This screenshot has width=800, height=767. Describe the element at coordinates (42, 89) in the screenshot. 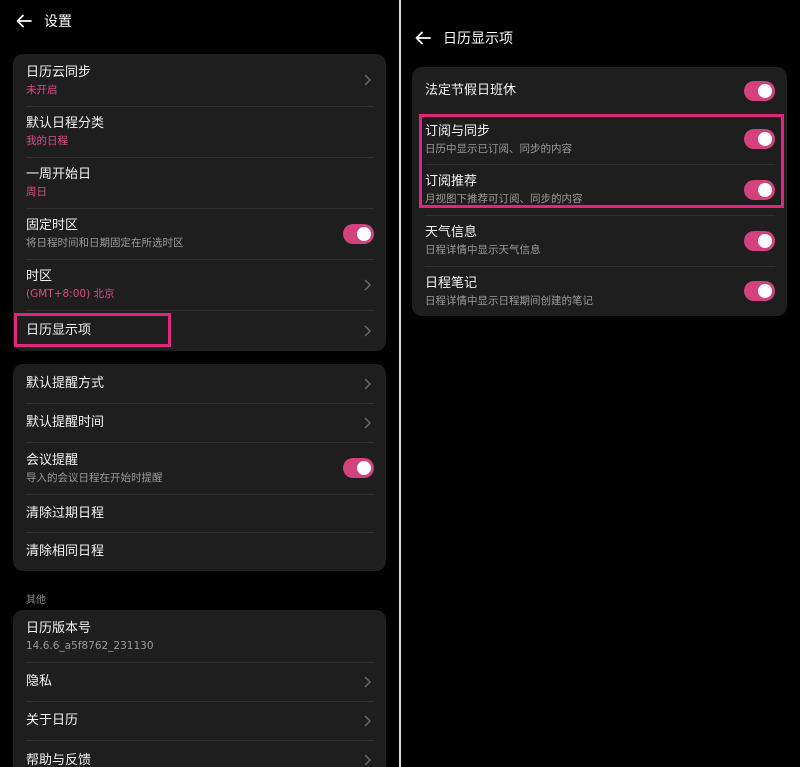

I see `row-value: 未开启` at that location.